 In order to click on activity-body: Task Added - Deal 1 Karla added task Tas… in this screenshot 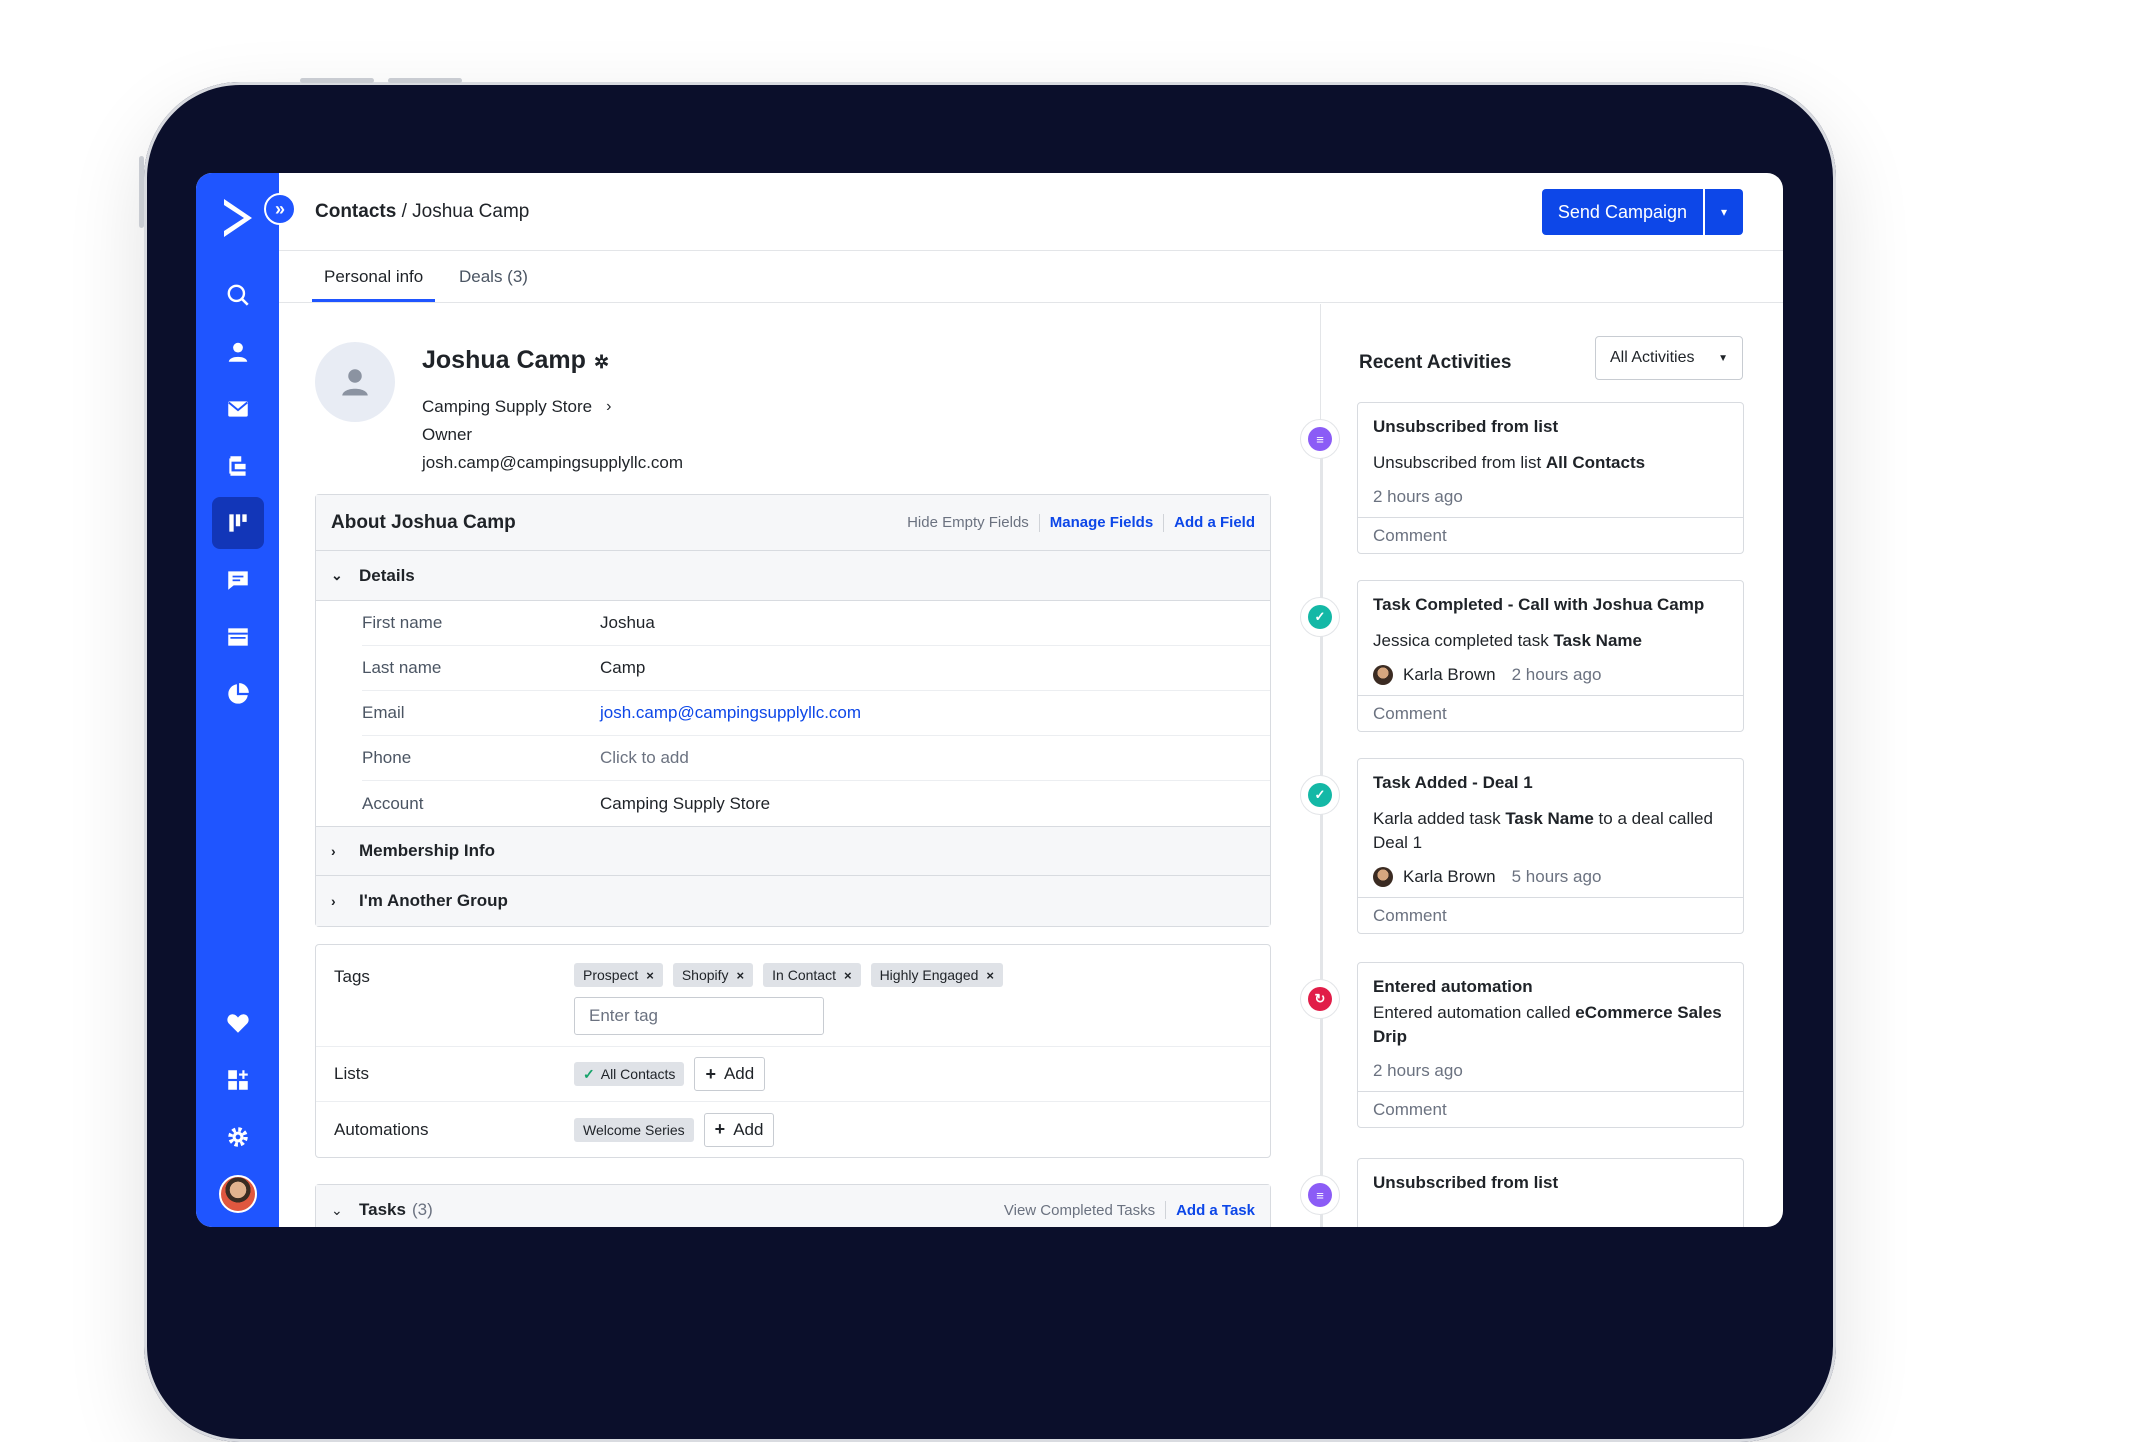, I will do `click(1550, 823)`.